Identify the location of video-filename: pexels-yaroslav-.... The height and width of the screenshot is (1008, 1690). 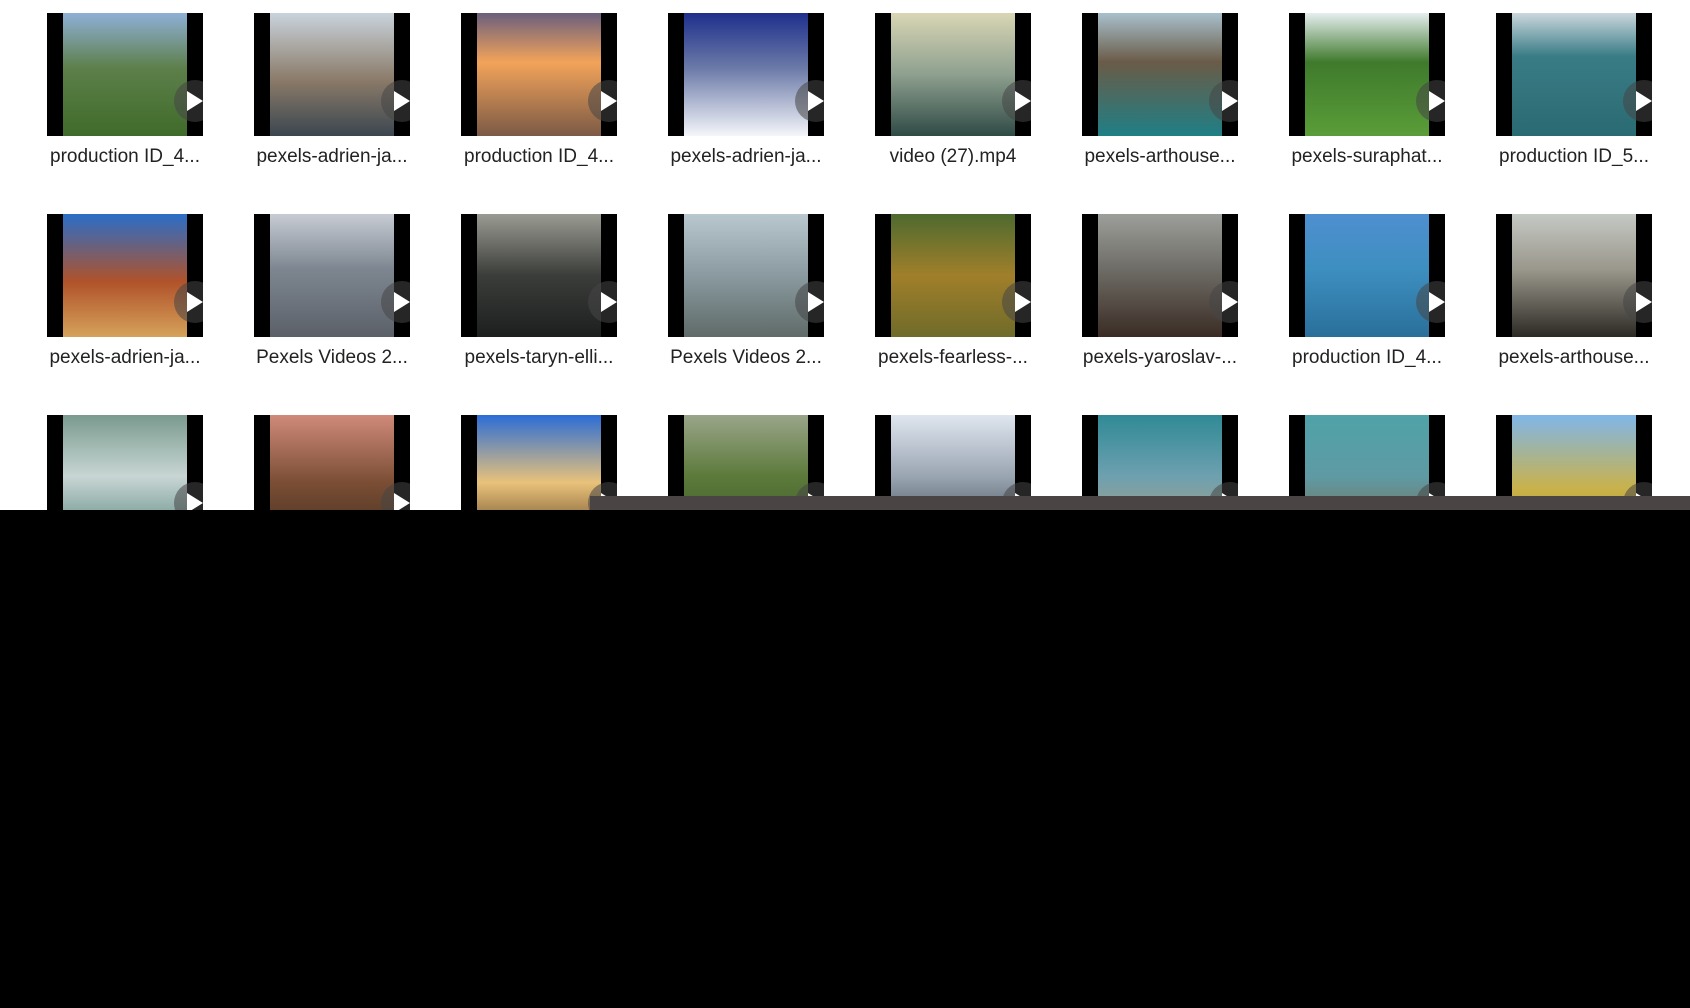
(1160, 357).